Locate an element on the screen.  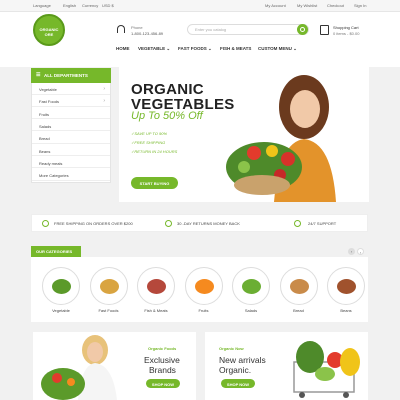
my-wishlist-link: My Wishlist is located at coordinates (307, 5).